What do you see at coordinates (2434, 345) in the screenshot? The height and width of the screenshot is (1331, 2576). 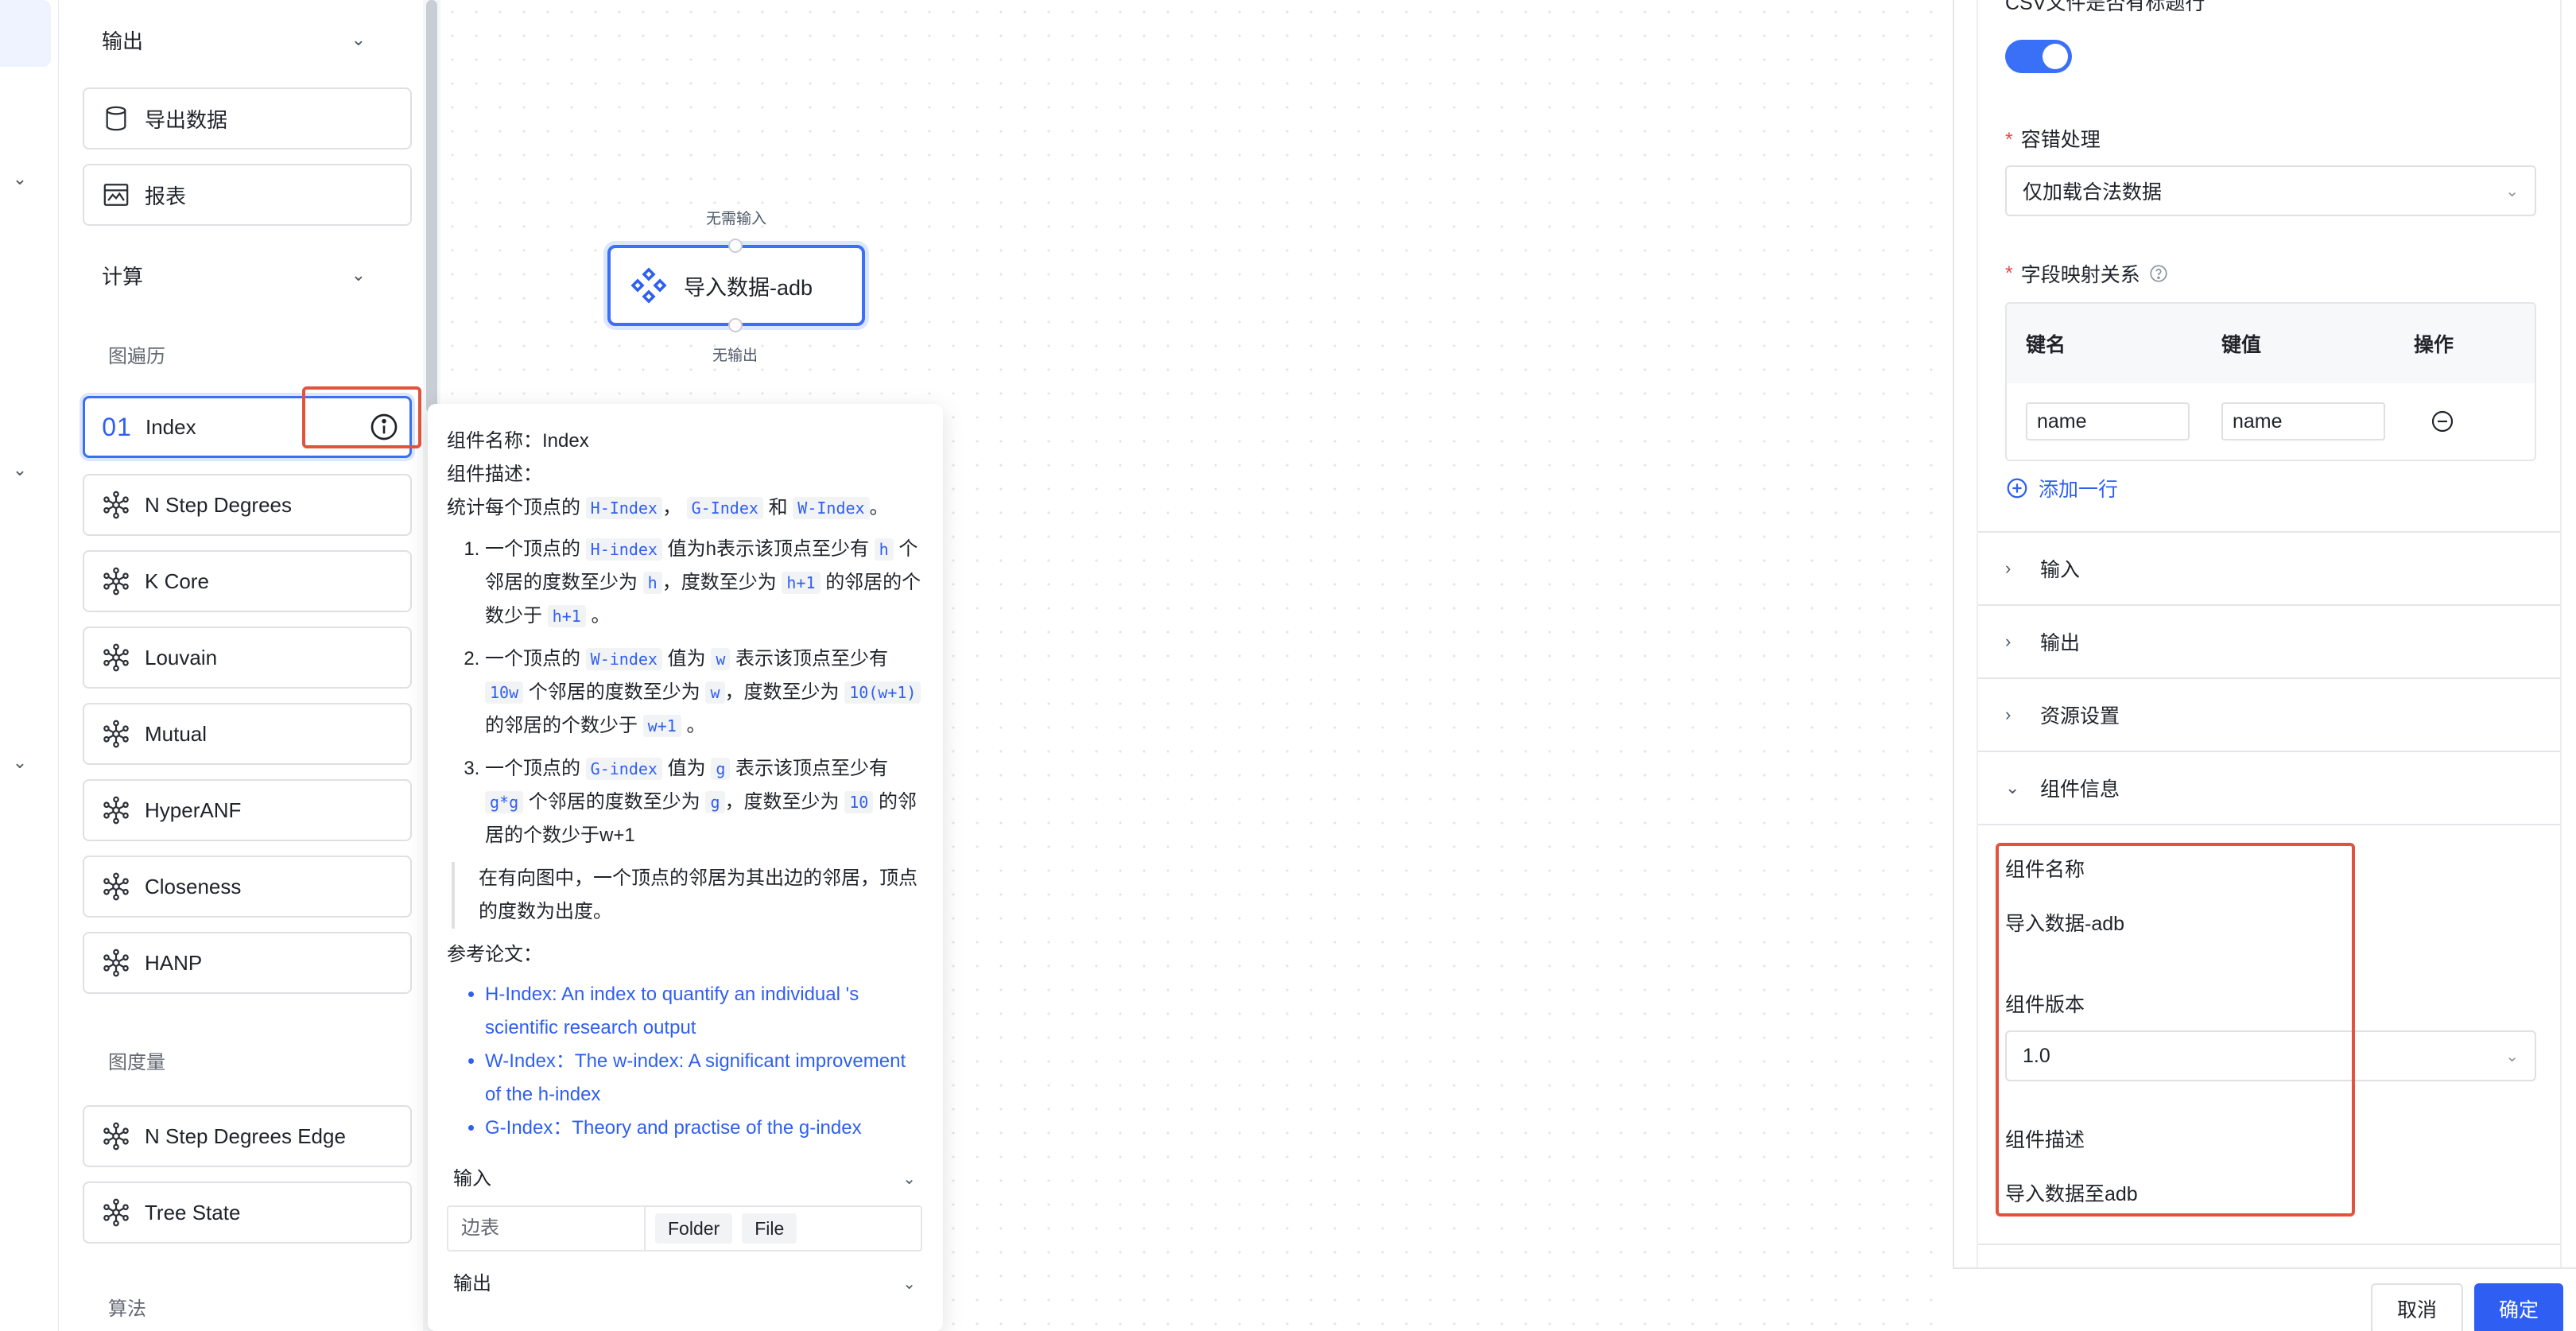 I see `column-header: 操作` at bounding box center [2434, 345].